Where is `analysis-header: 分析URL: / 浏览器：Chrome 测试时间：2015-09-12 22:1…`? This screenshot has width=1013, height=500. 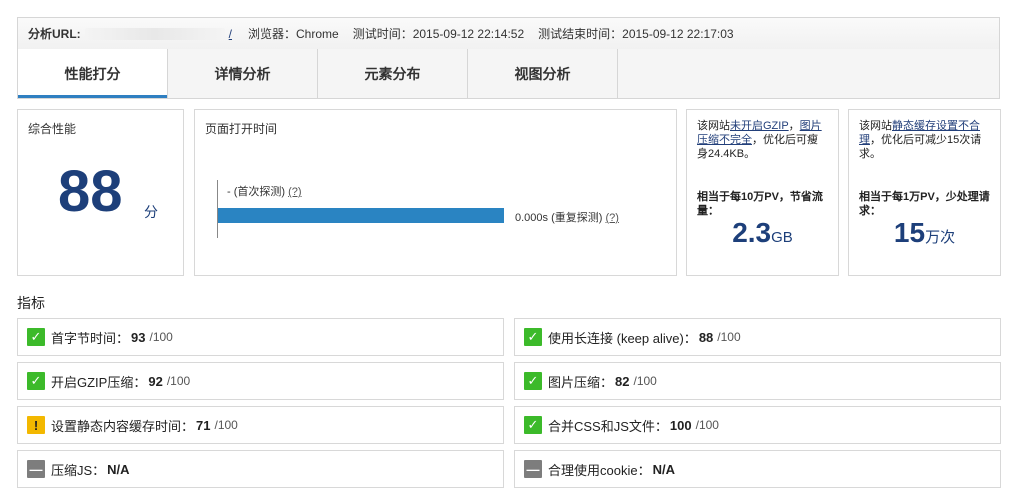
analysis-header: 分析URL: / 浏览器：Chrome 测试时间：2015-09-12 22:1… is located at coordinates (508, 33).